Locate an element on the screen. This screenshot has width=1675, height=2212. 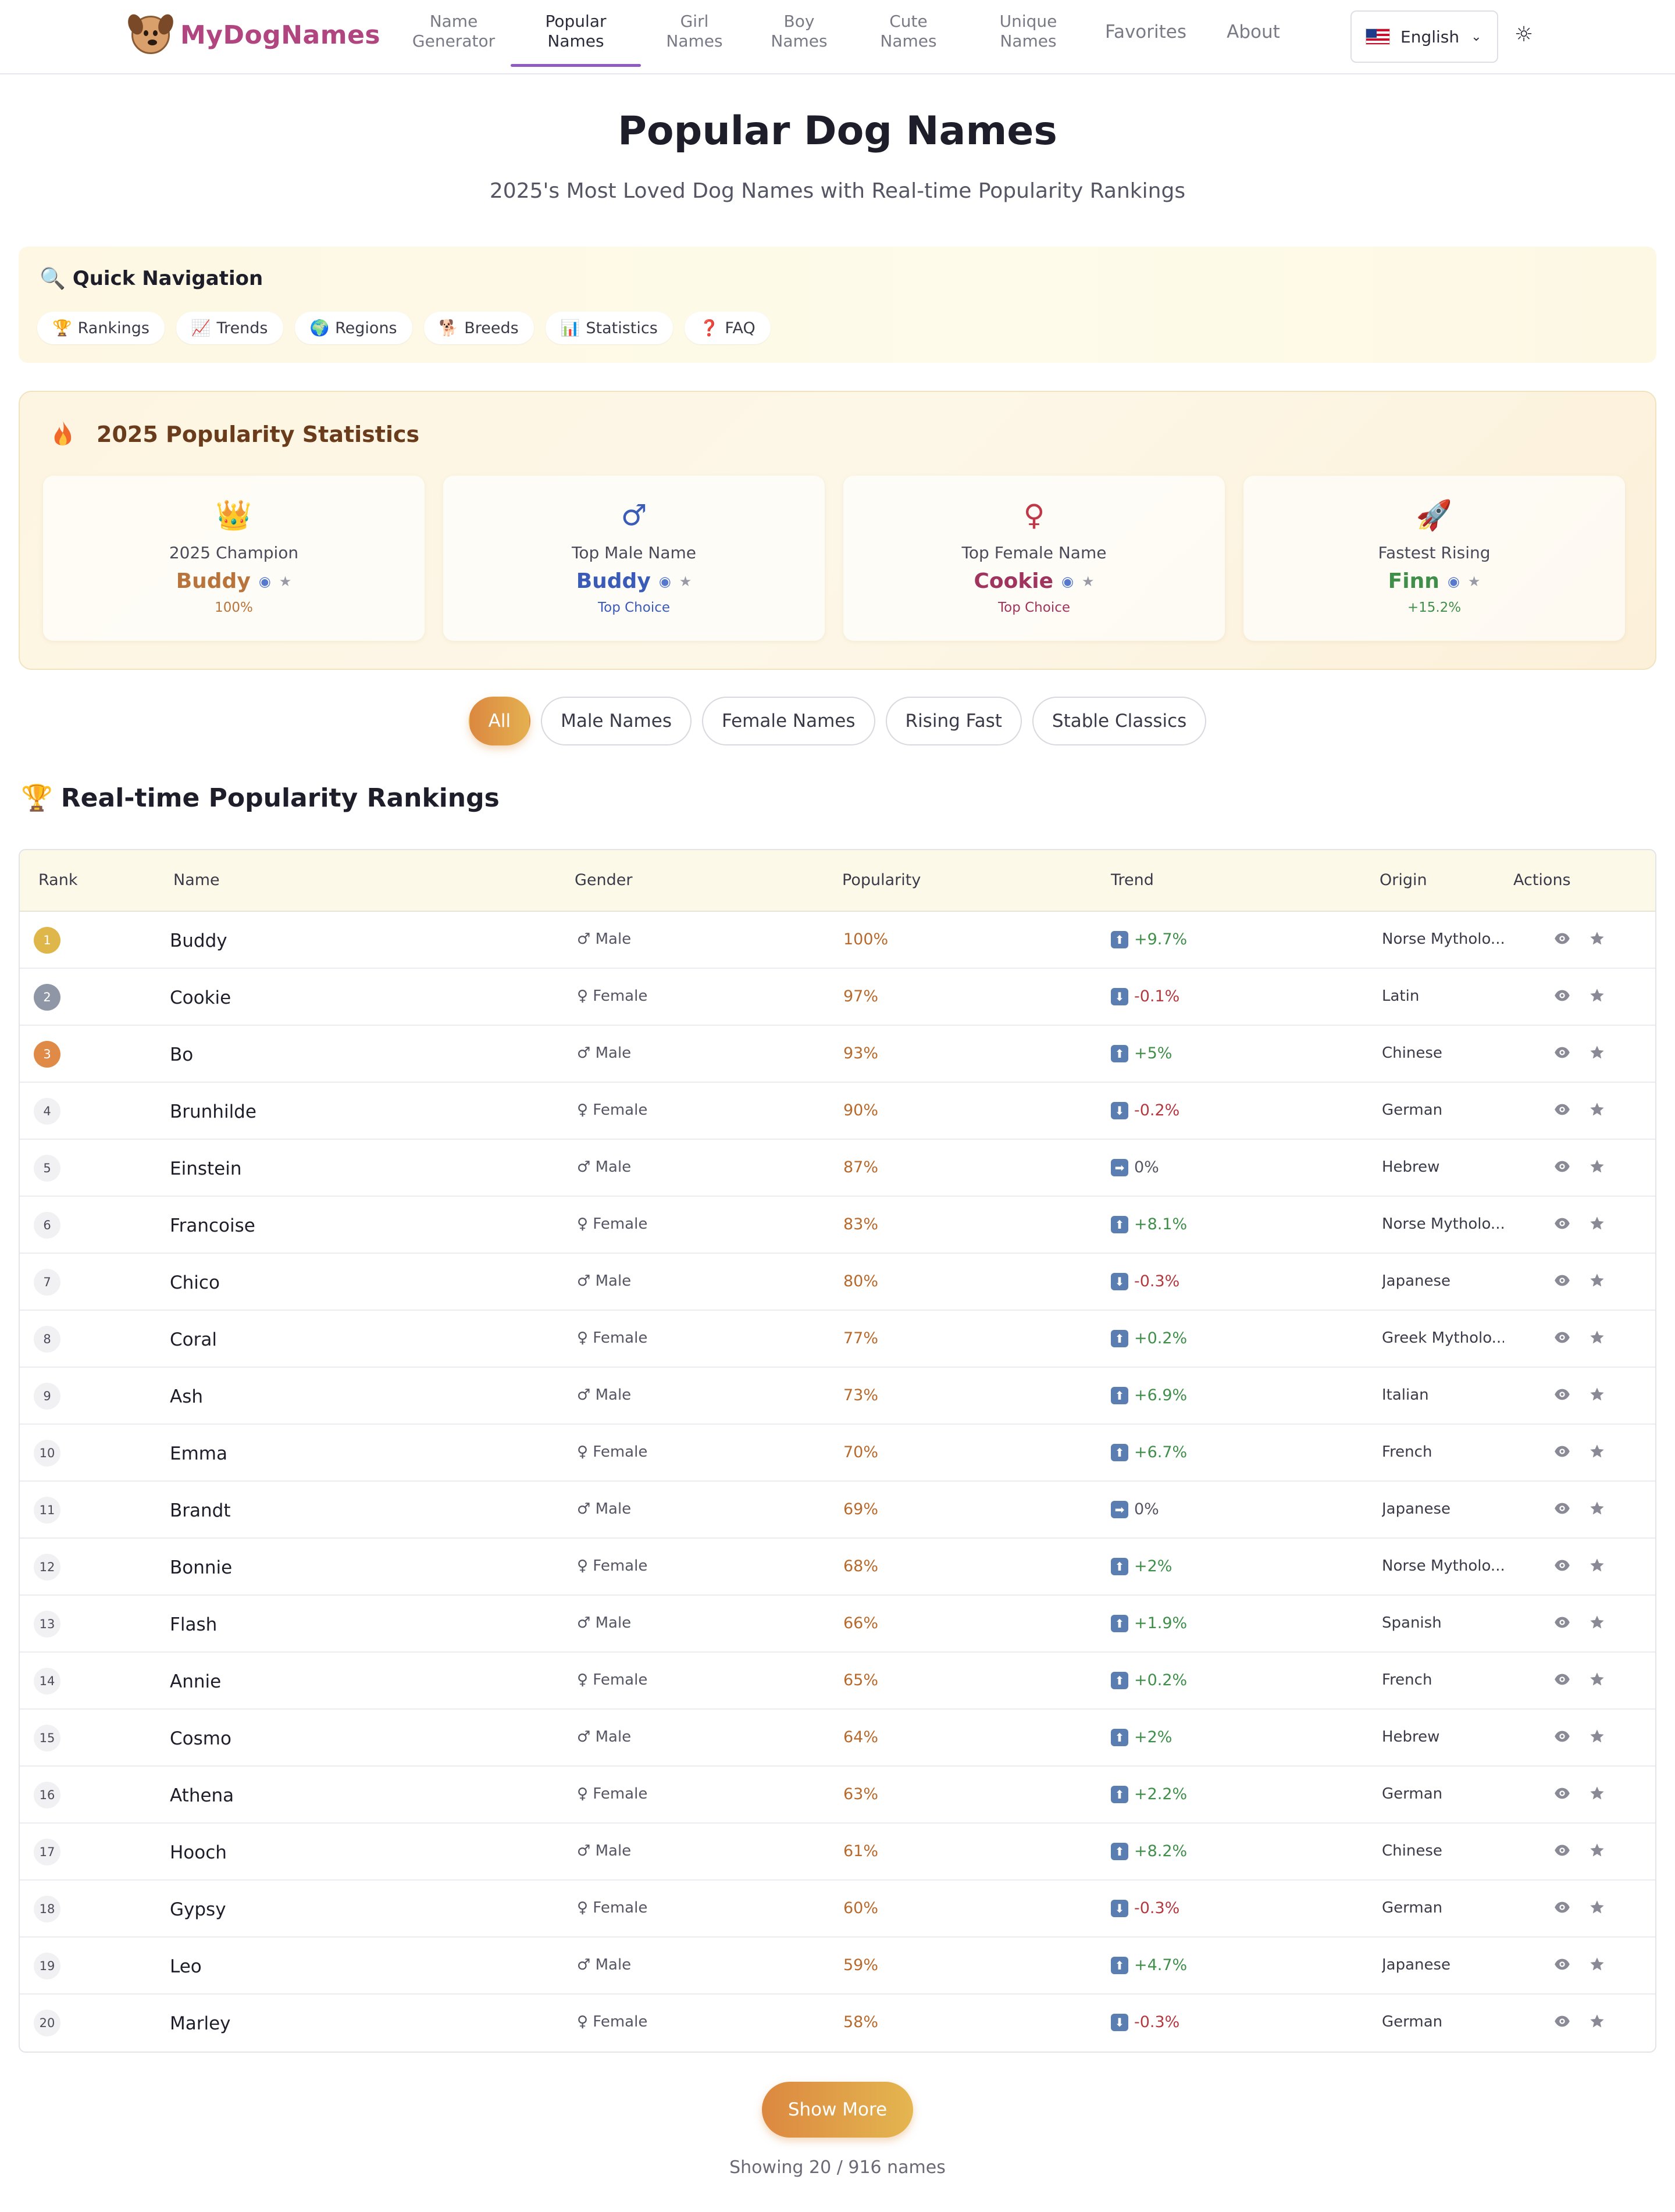
chip-breeds: 🐕 Breeds is located at coordinates (478, 328).